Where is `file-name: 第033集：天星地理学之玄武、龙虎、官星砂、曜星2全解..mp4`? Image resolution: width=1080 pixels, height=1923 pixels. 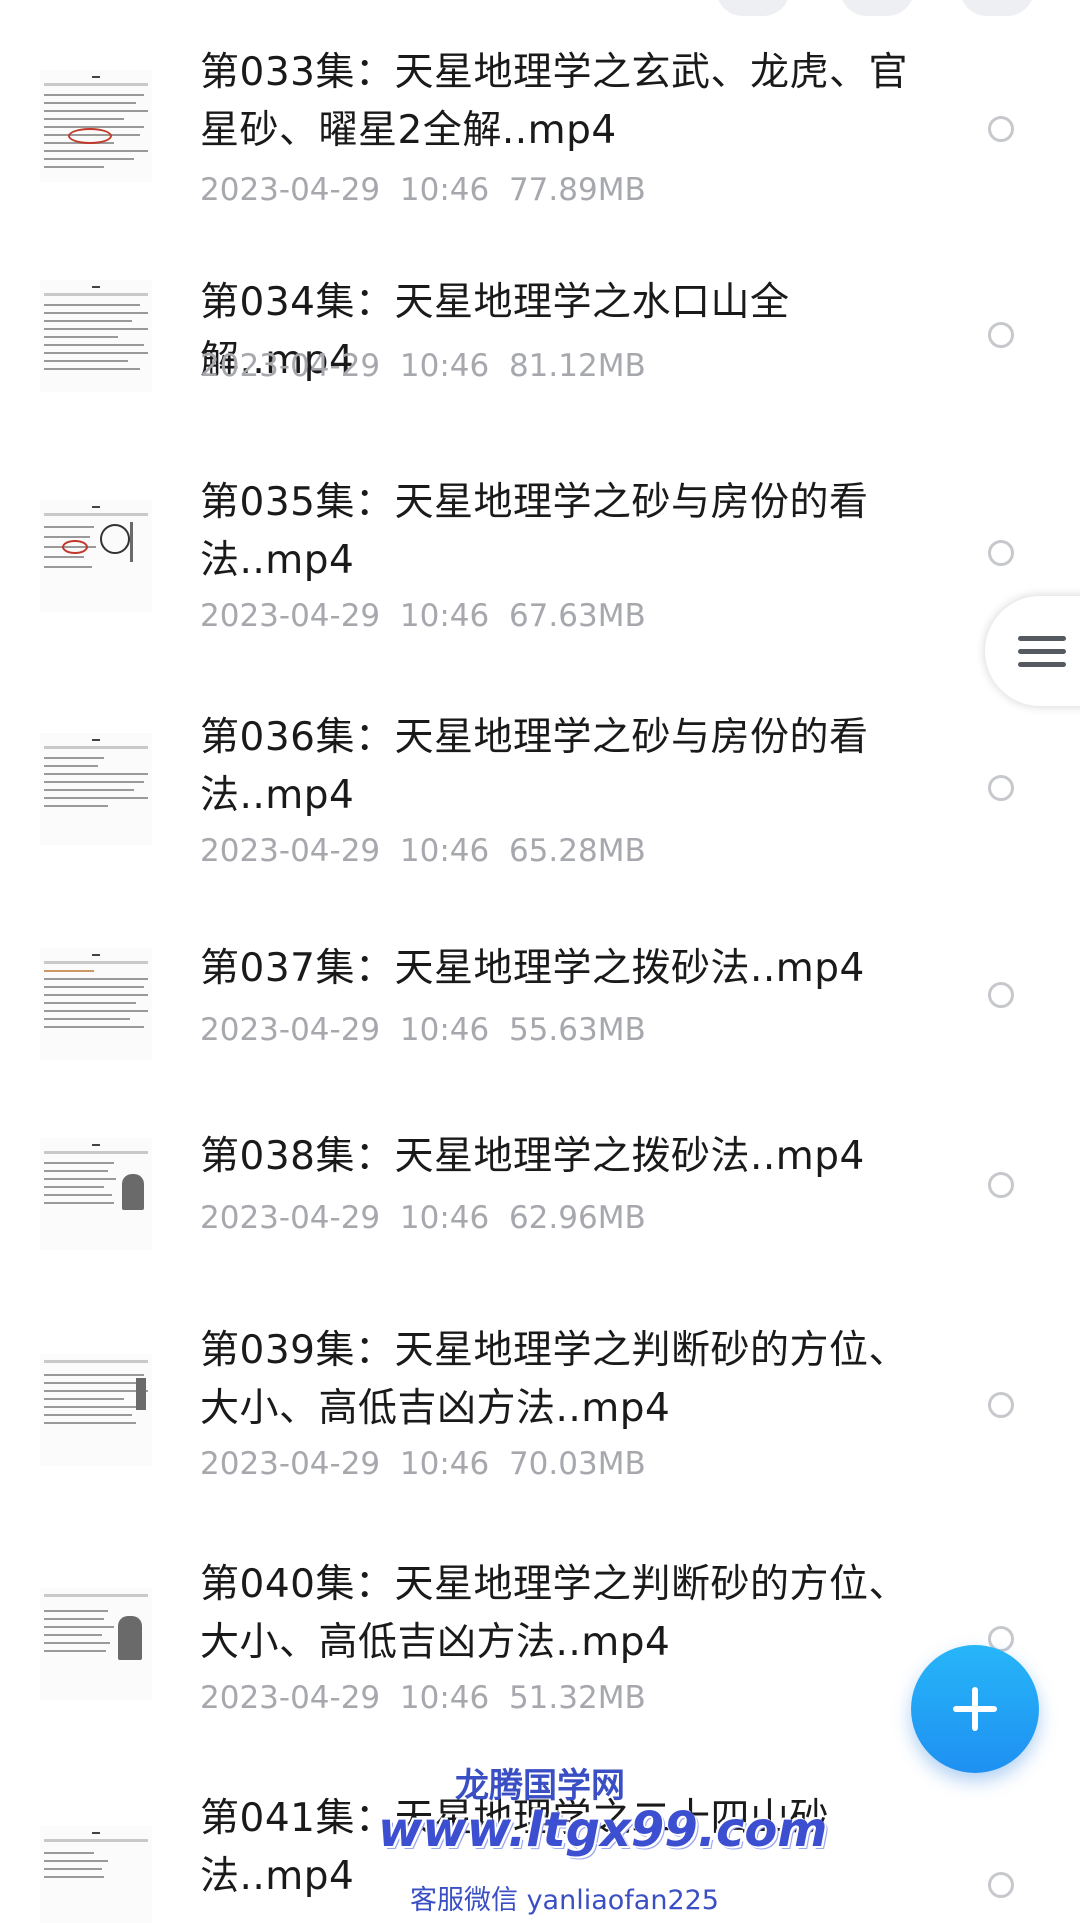 file-name: 第033集：天星地理学之玄武、龙虎、官星砂、曜星2全解..mp4 is located at coordinates (554, 101).